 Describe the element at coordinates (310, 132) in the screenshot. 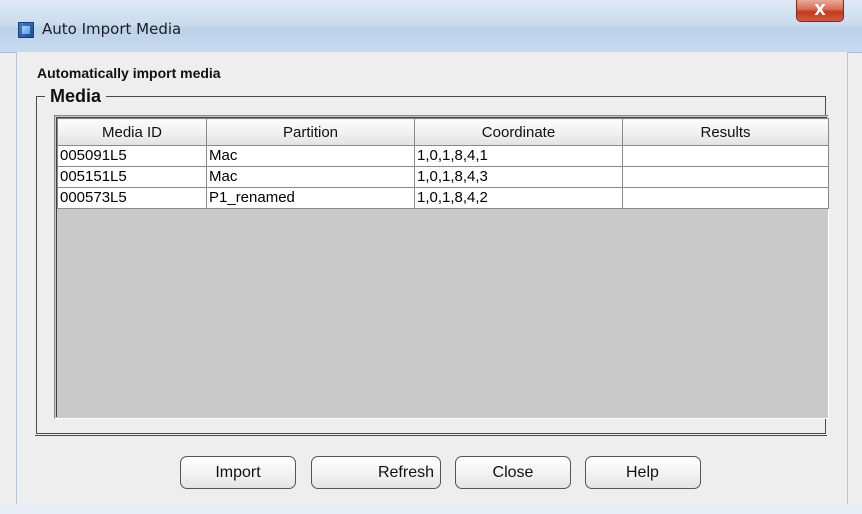

I see `column-header-partition: Partition` at that location.